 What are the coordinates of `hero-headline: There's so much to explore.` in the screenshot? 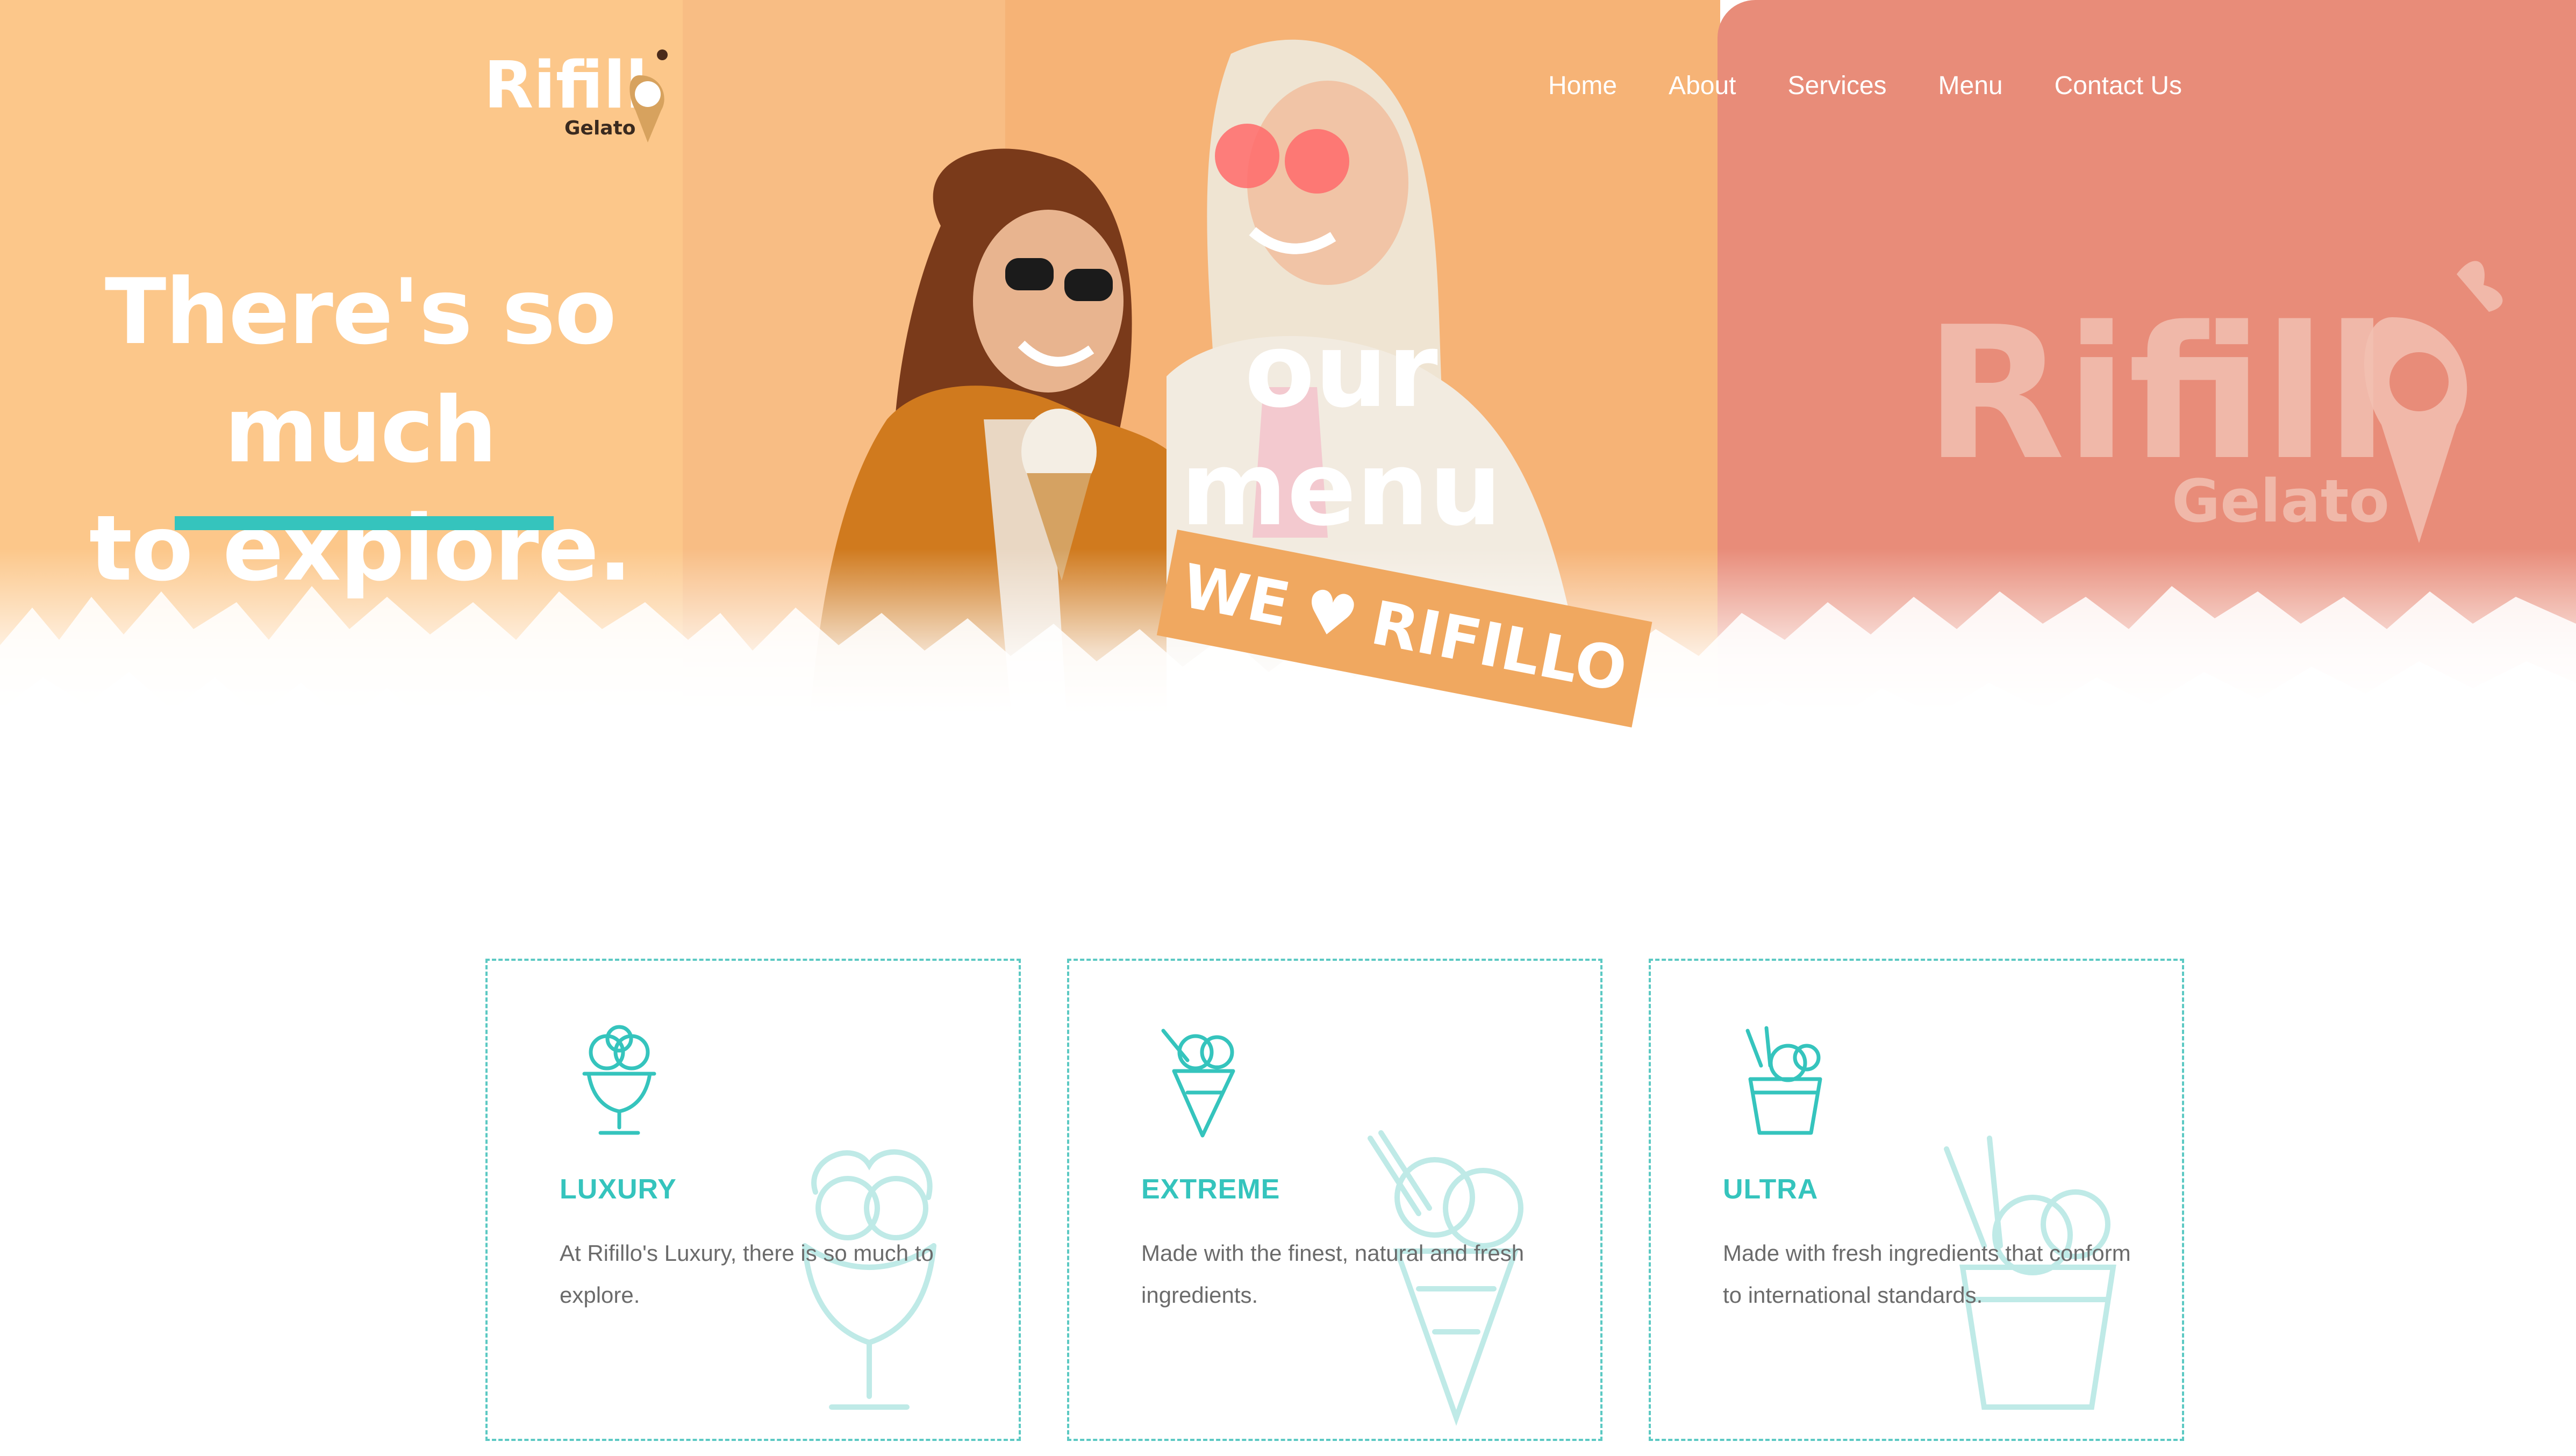 It's located at (360, 430).